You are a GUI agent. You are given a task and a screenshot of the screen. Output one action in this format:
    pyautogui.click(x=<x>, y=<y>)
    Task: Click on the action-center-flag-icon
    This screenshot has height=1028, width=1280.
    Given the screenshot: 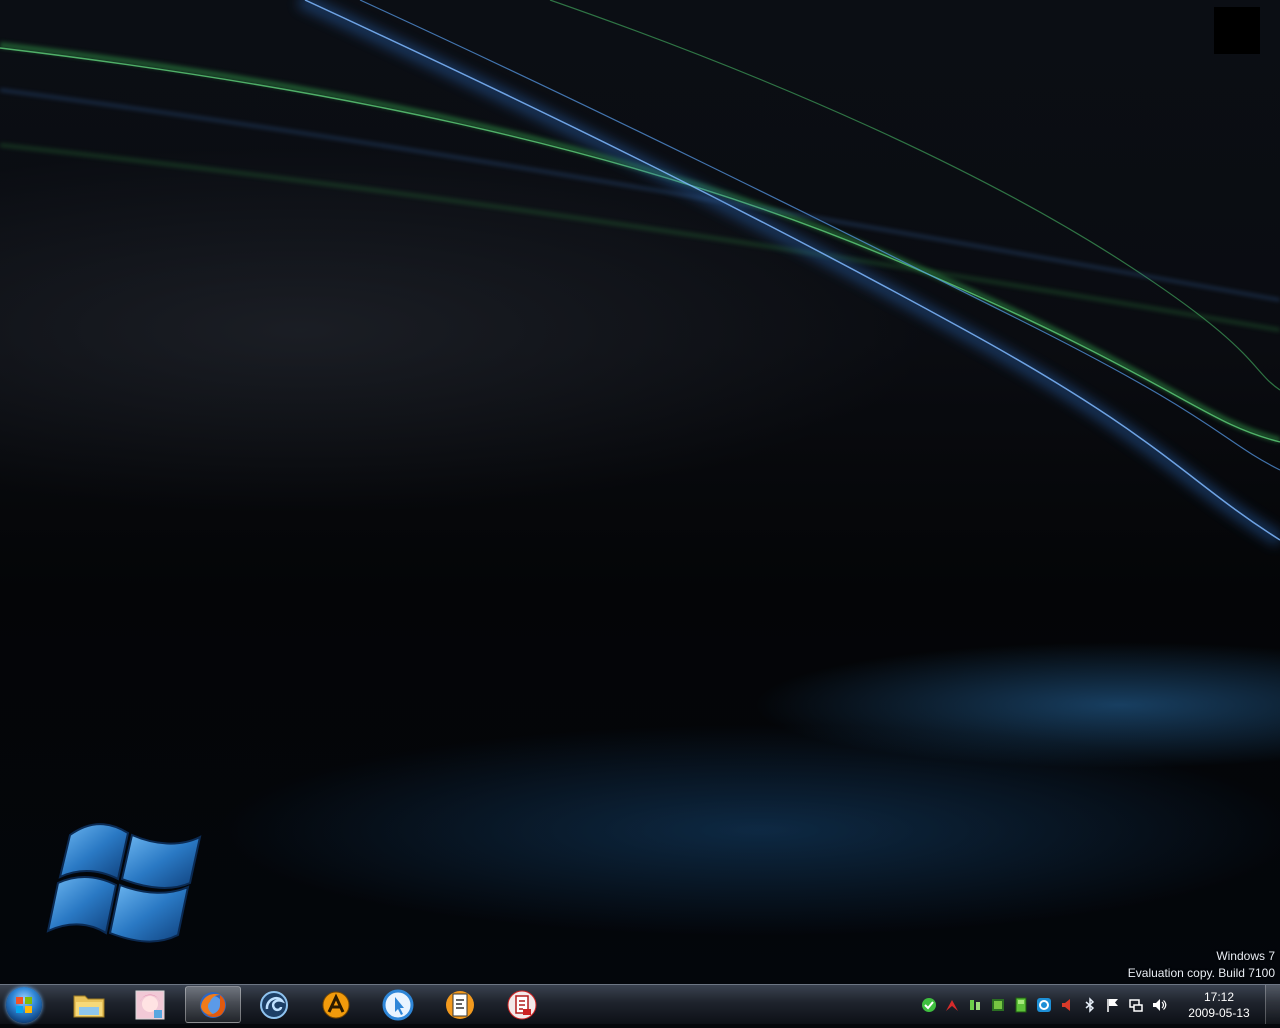 What is the action you would take?
    pyautogui.click(x=1112, y=1005)
    